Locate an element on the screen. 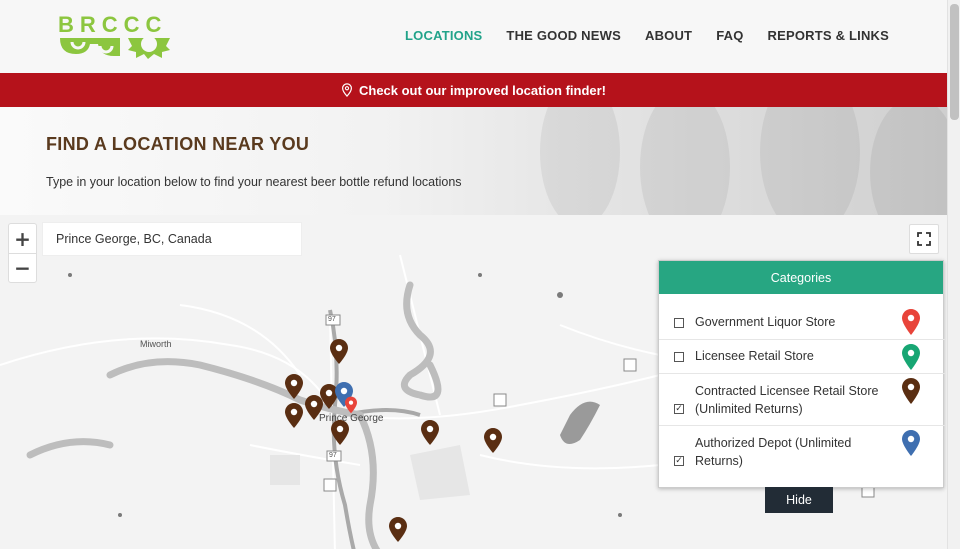 Image resolution: width=960 pixels, height=549 pixels. nav-the-good-news: THE GOOD NEWS is located at coordinates (563, 35).